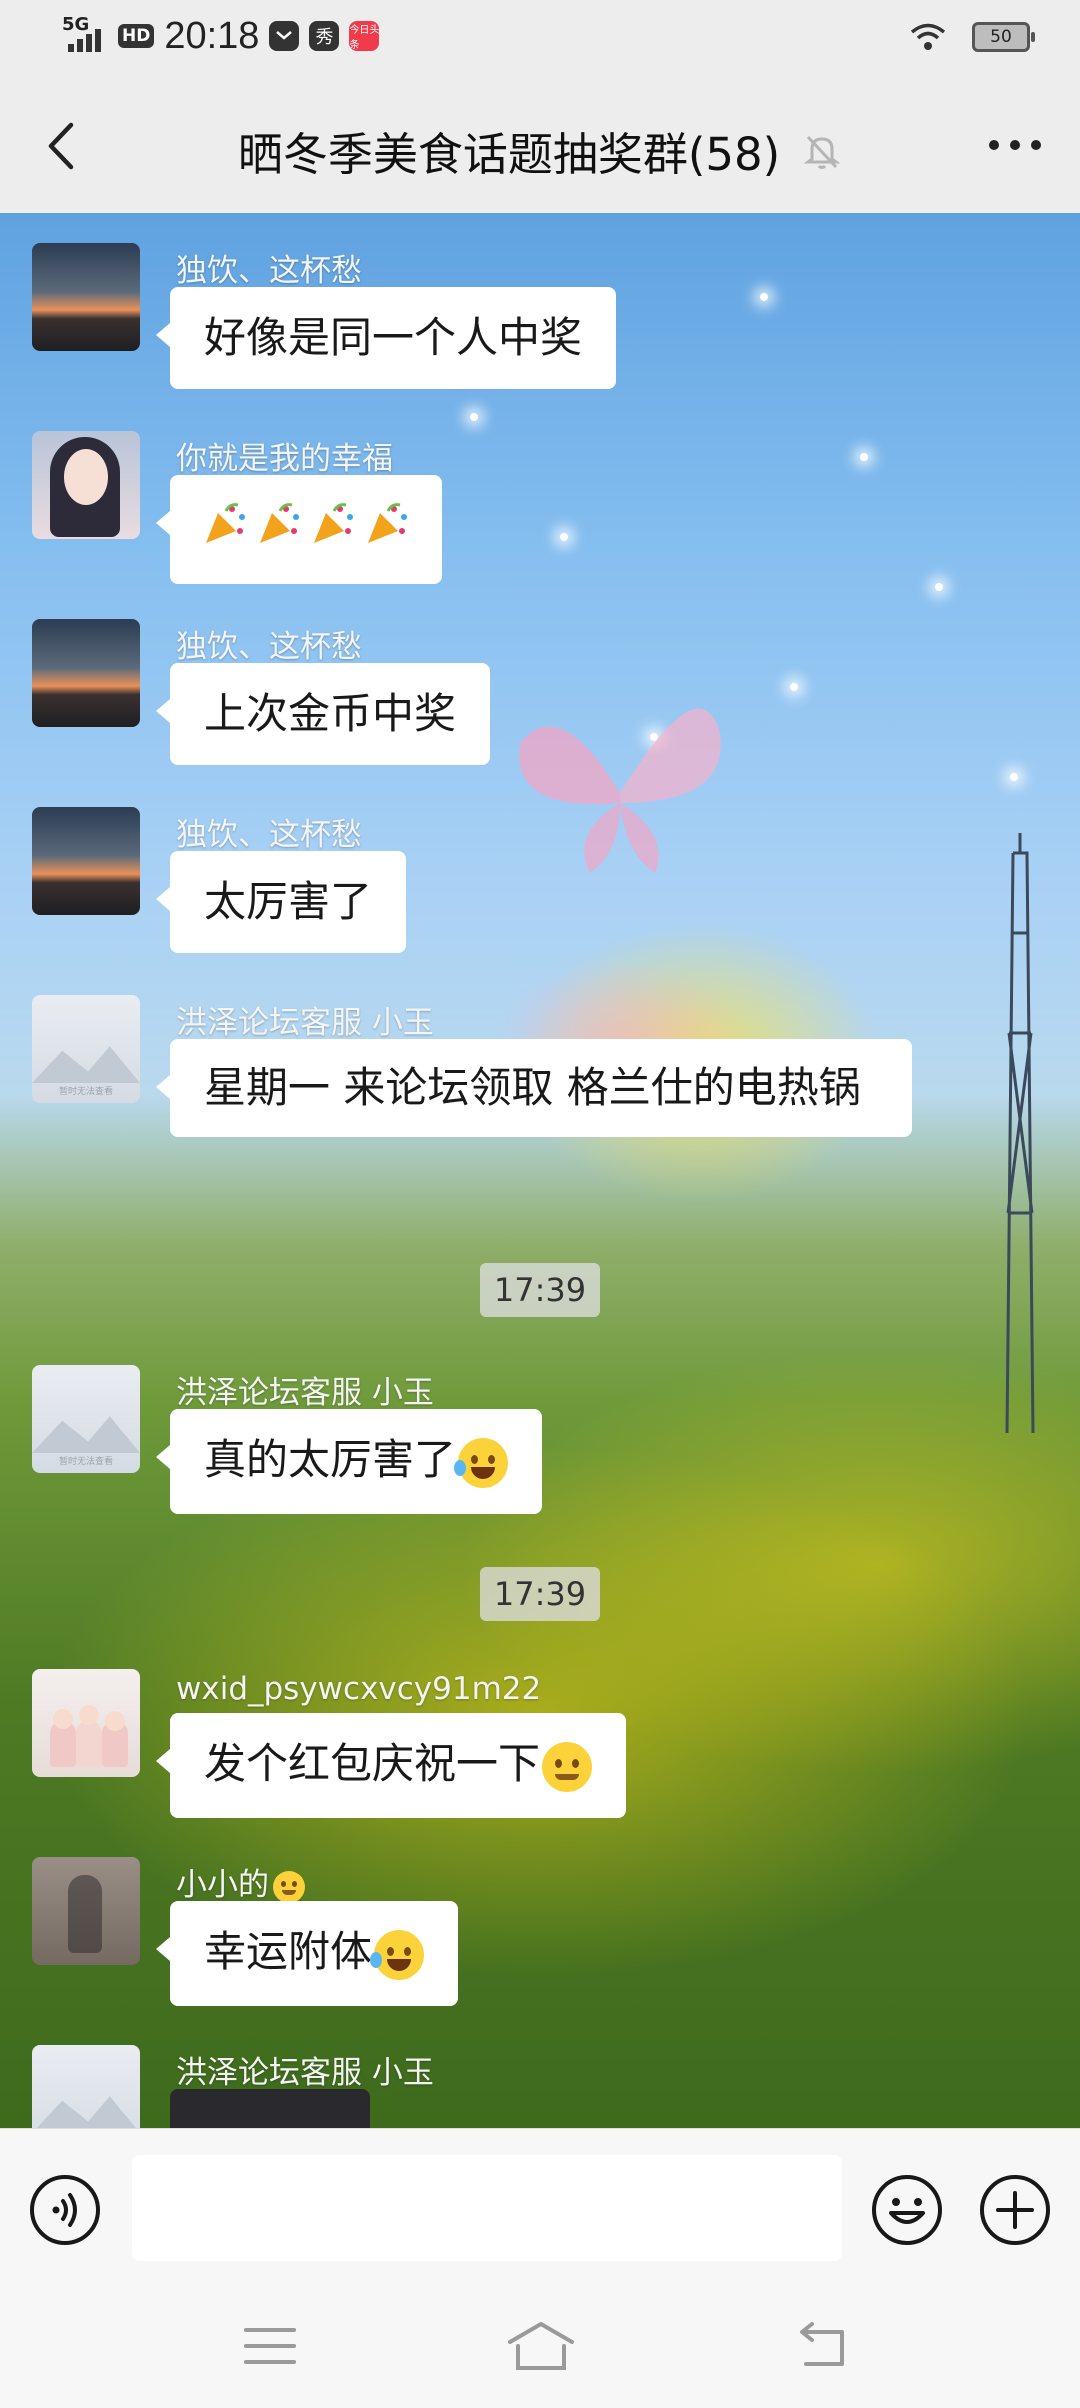 This screenshot has width=1080, height=2408. What do you see at coordinates (386, 338) in the screenshot?
I see `message-bubble: 好像是同一个人中奖` at bounding box center [386, 338].